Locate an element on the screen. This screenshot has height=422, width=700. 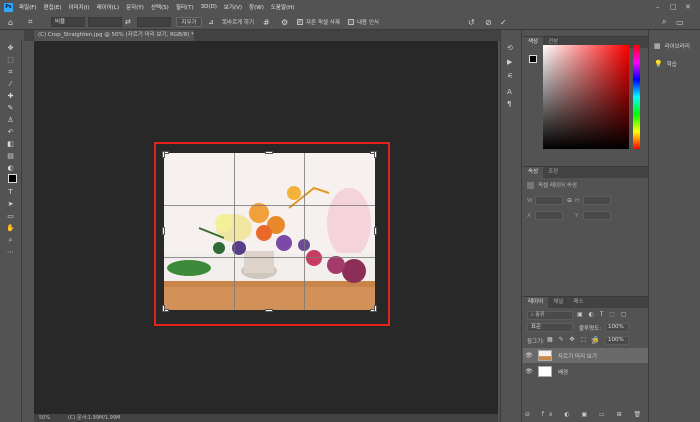
brush-tool-icon: ✎ is located at coordinates (10, 108).